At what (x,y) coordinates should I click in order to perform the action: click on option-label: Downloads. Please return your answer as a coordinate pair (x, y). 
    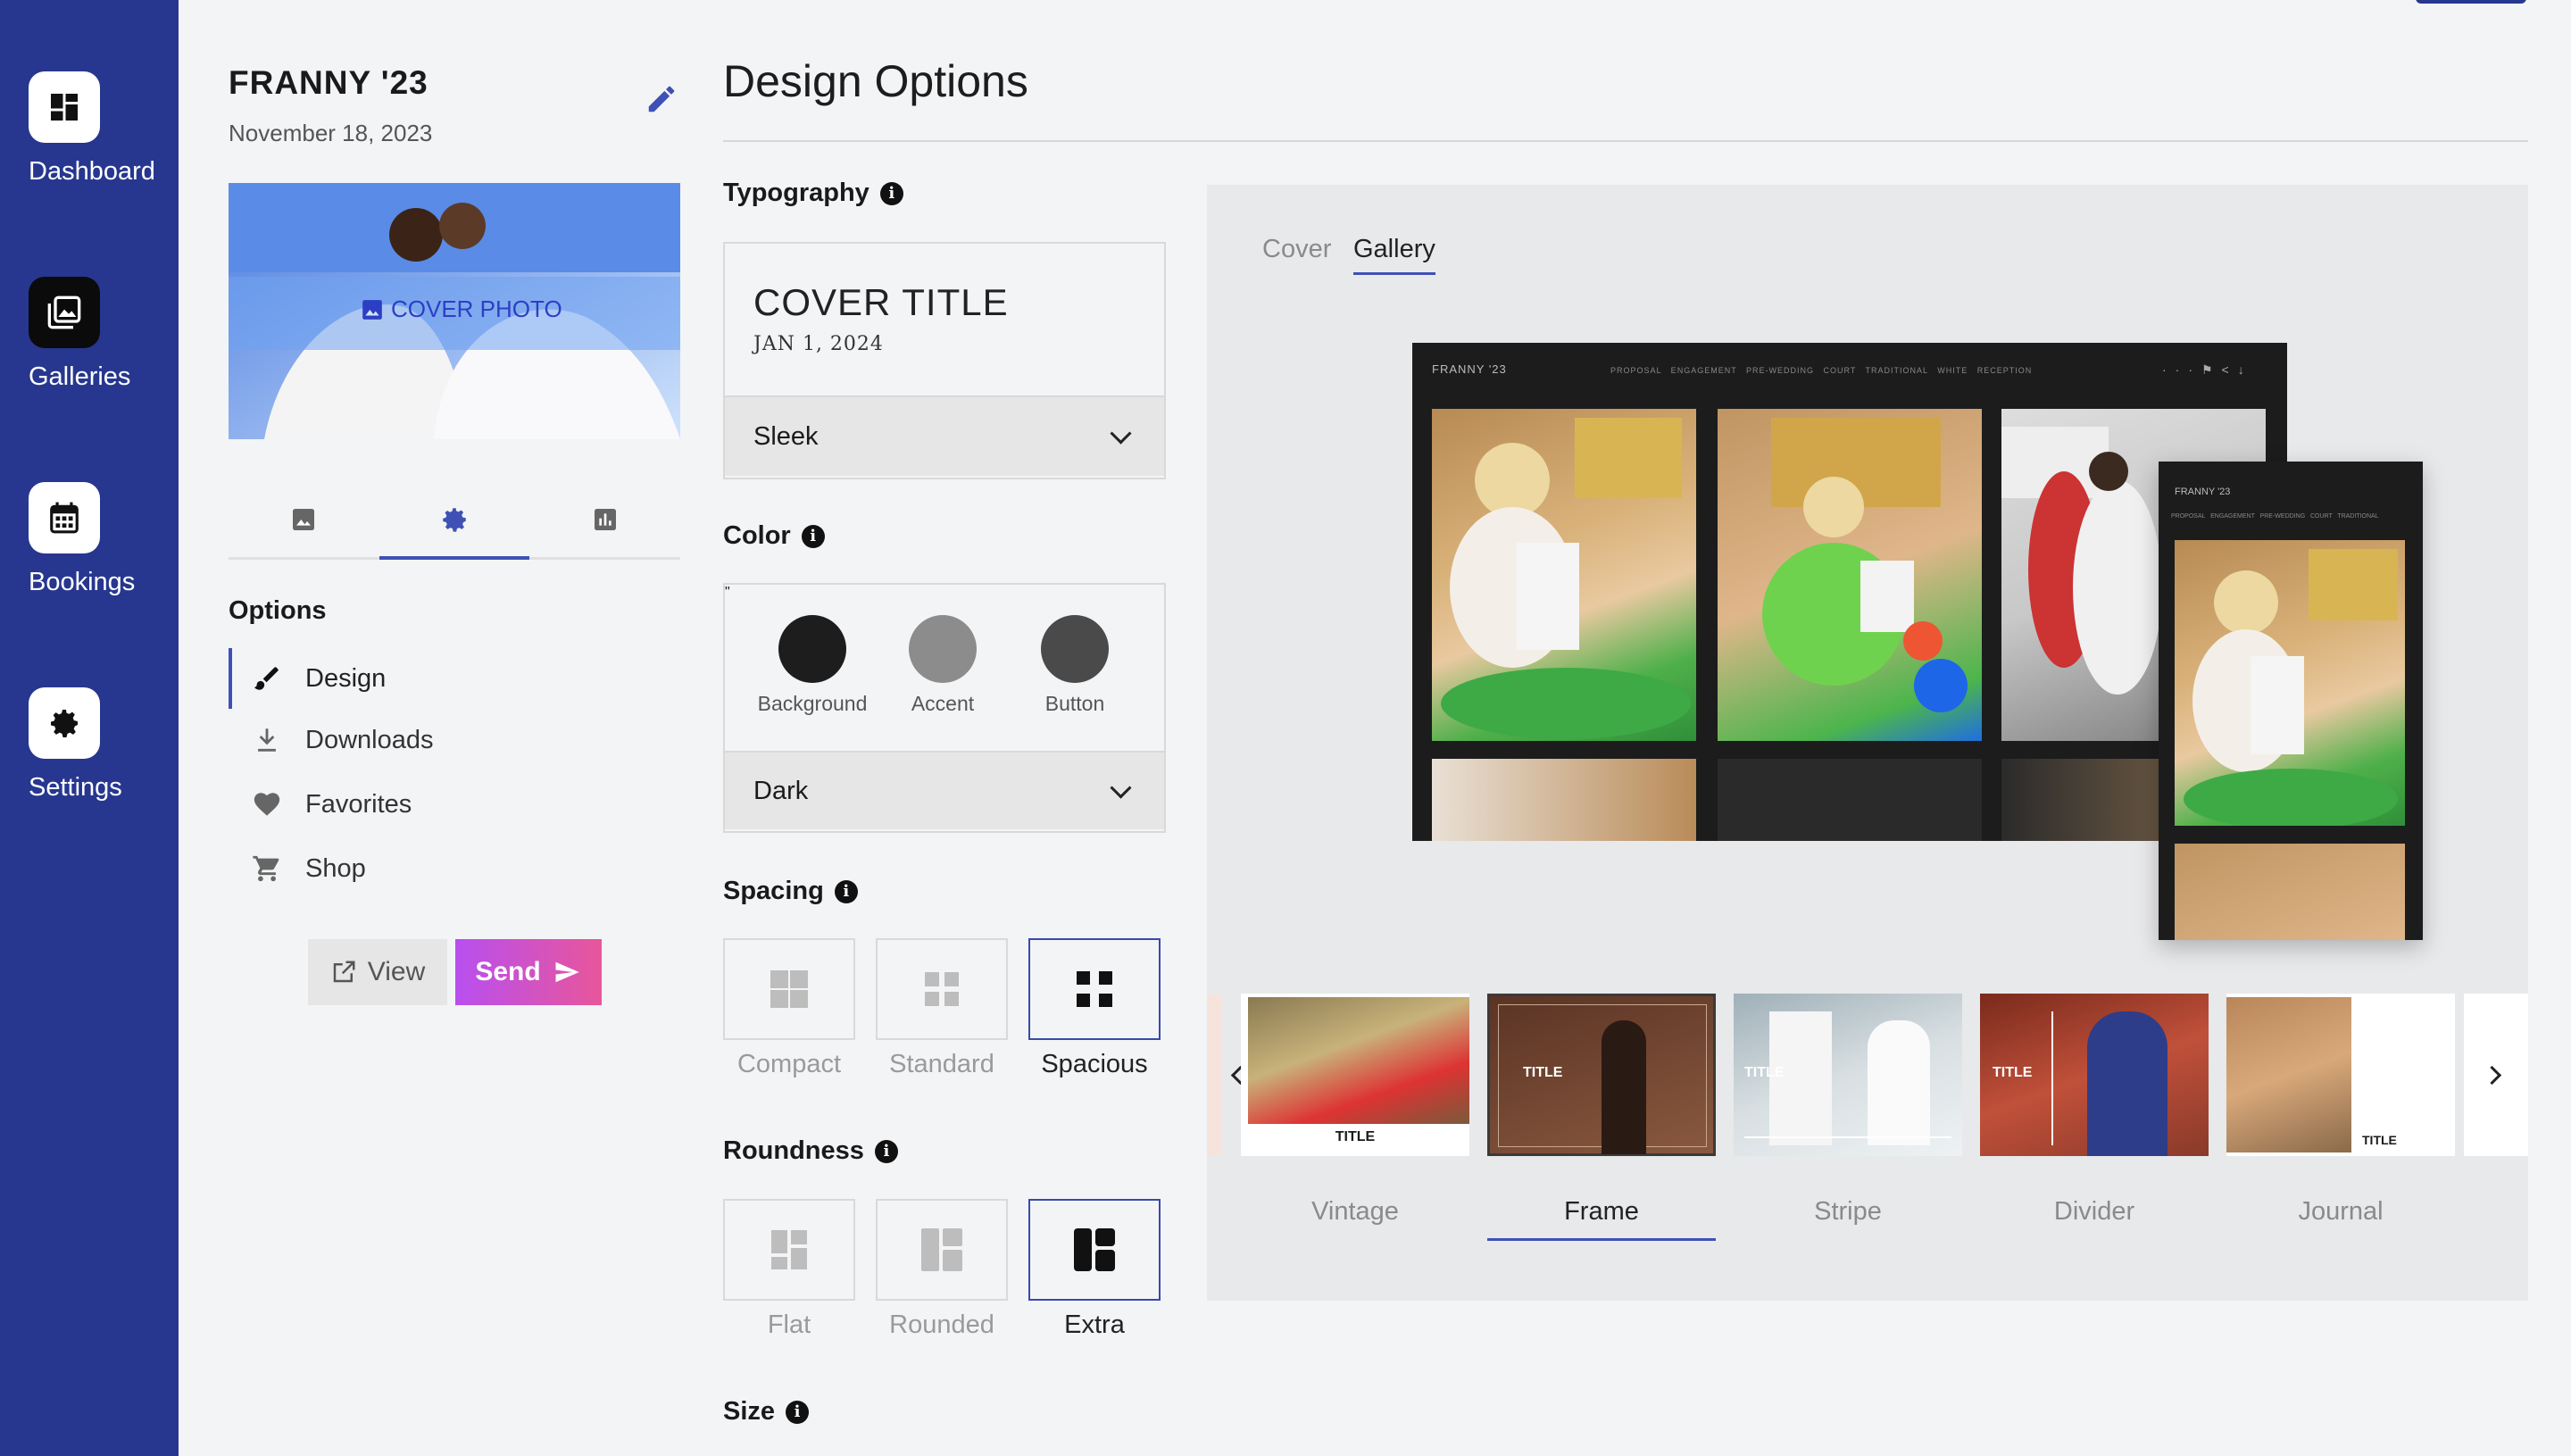
    Looking at the image, I should click on (369, 739).